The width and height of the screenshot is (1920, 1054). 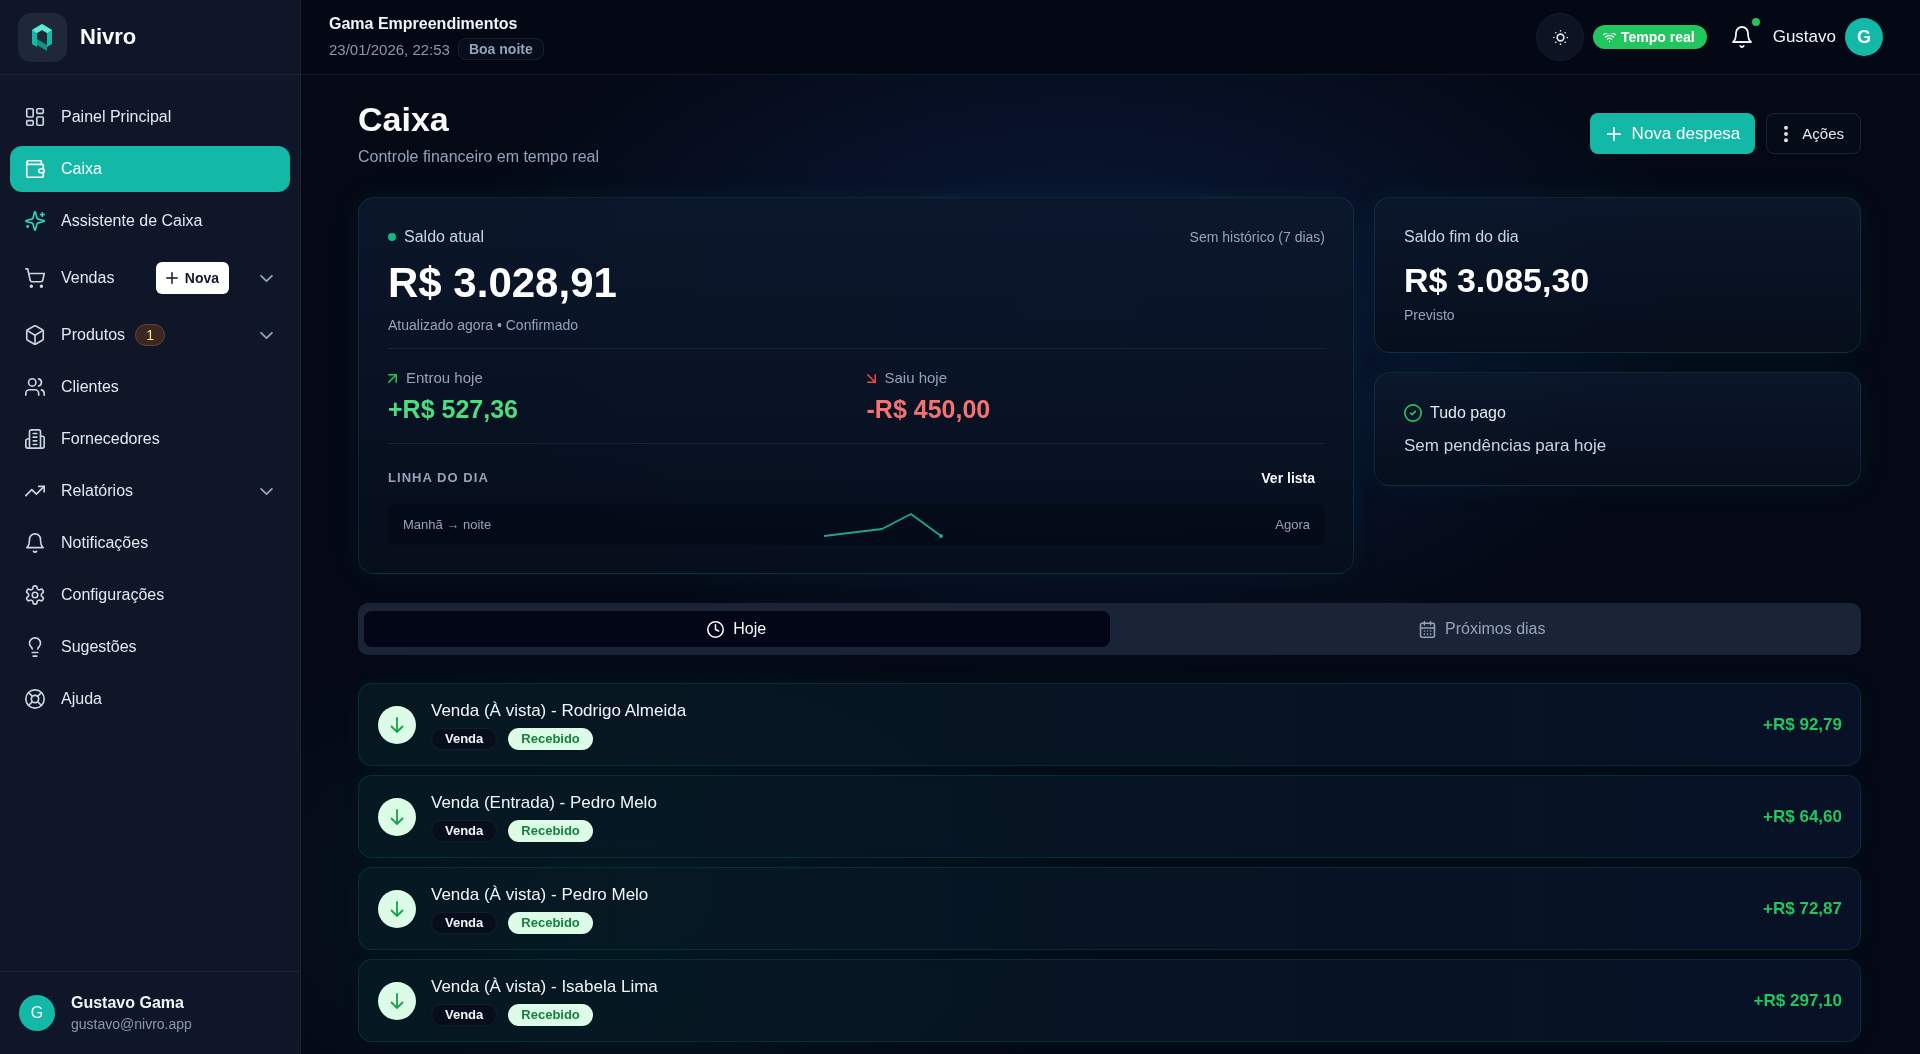 What do you see at coordinates (1292, 524) in the screenshot?
I see `timeline-end-label: Agora` at bounding box center [1292, 524].